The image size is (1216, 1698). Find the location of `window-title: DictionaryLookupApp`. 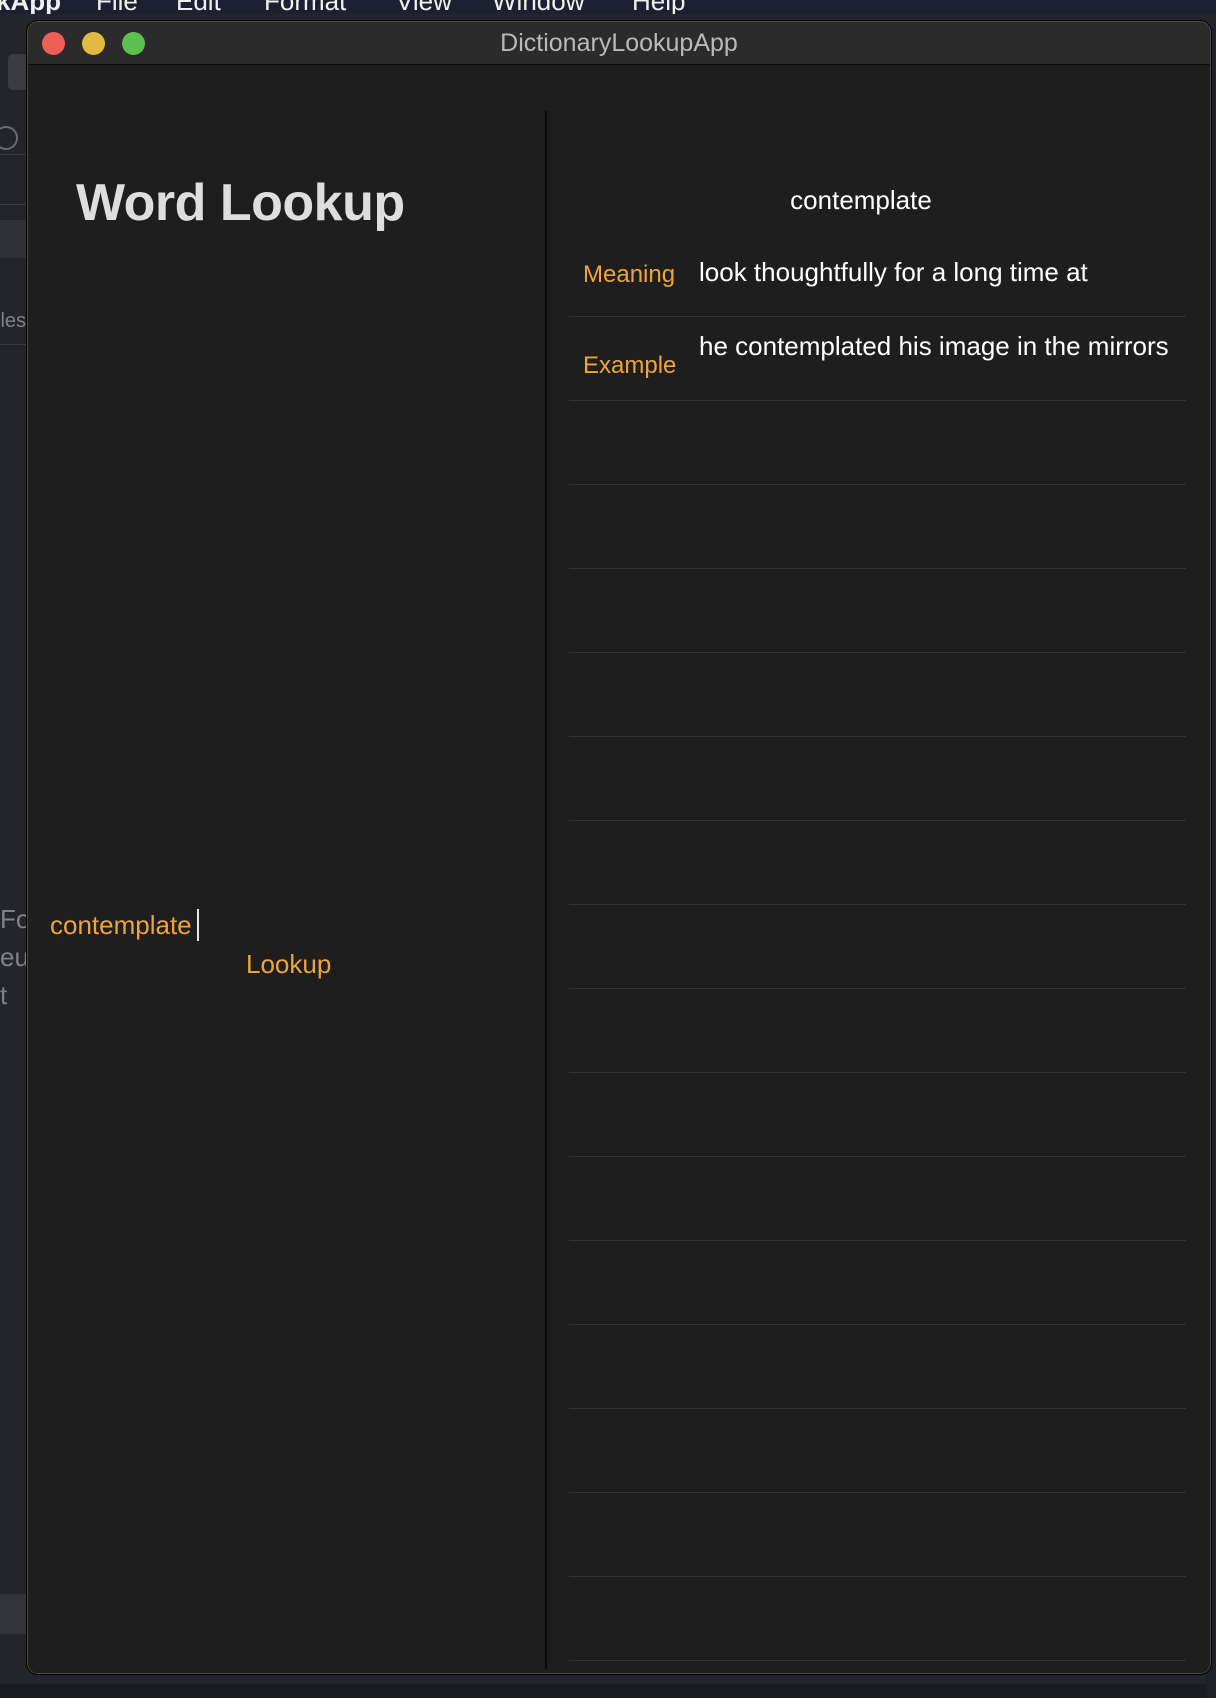

window-title: DictionaryLookupApp is located at coordinates (619, 43).